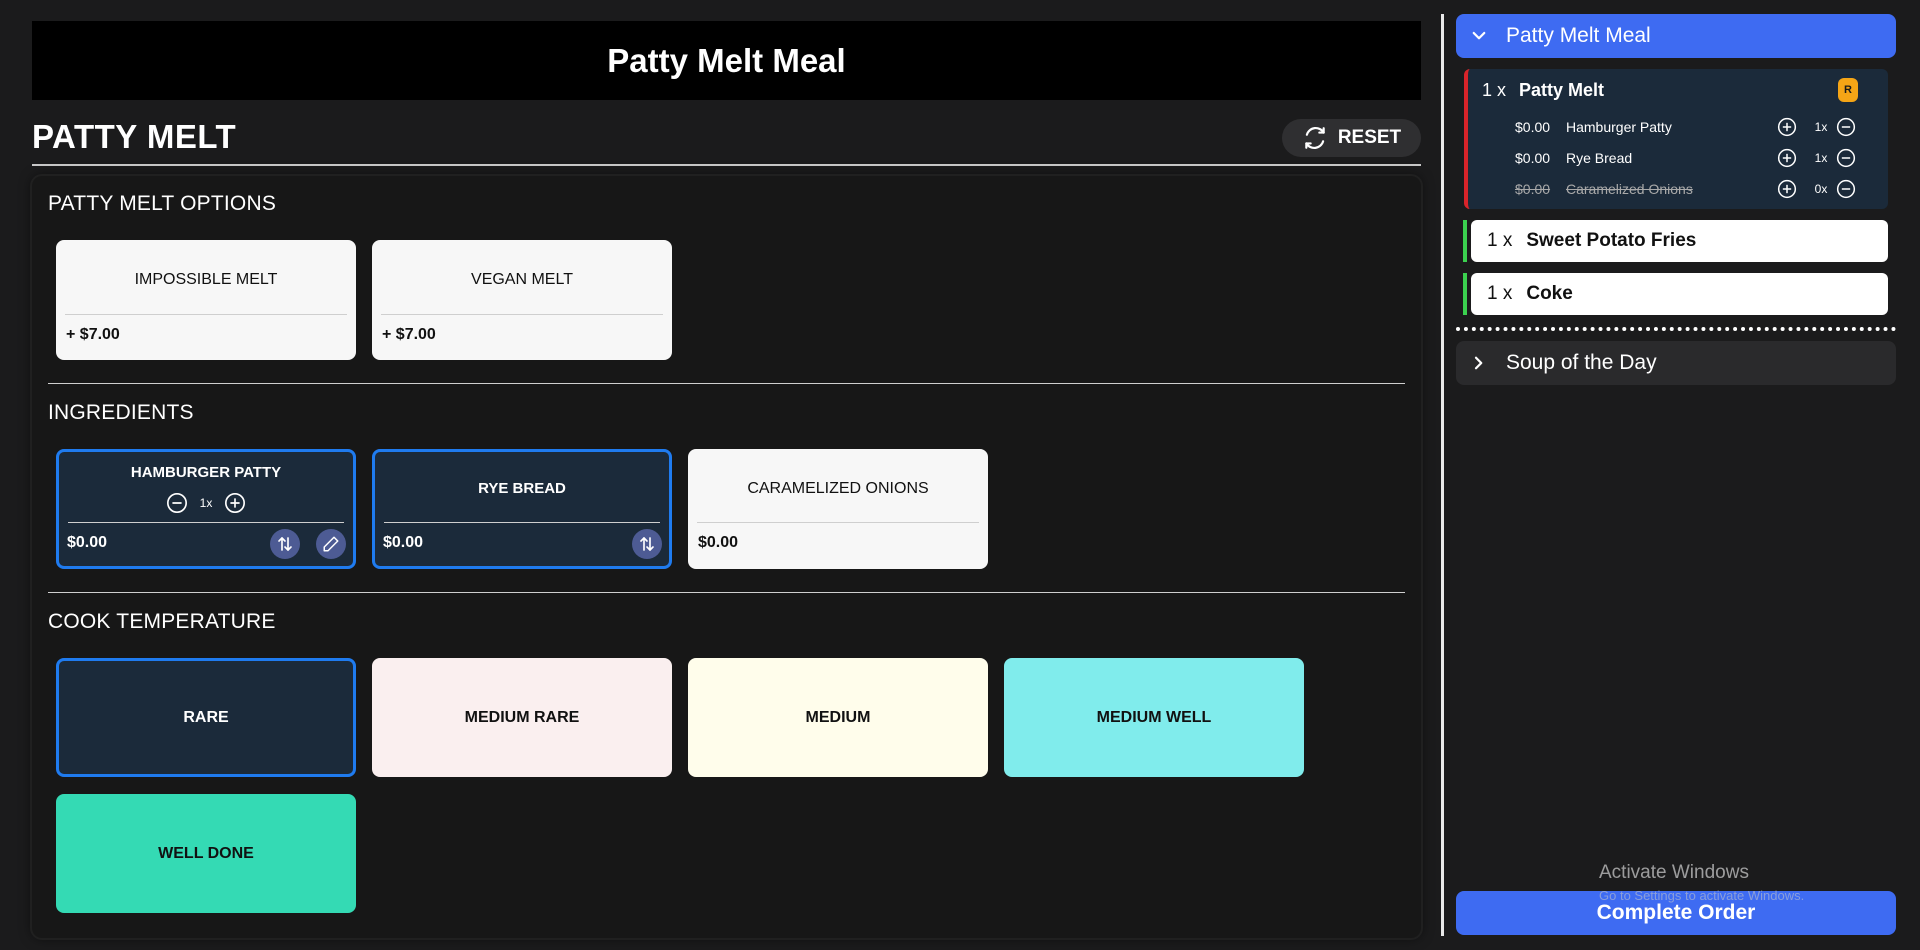 The width and height of the screenshot is (1920, 950). What do you see at coordinates (1315, 138) in the screenshot?
I see `refresh-icon` at bounding box center [1315, 138].